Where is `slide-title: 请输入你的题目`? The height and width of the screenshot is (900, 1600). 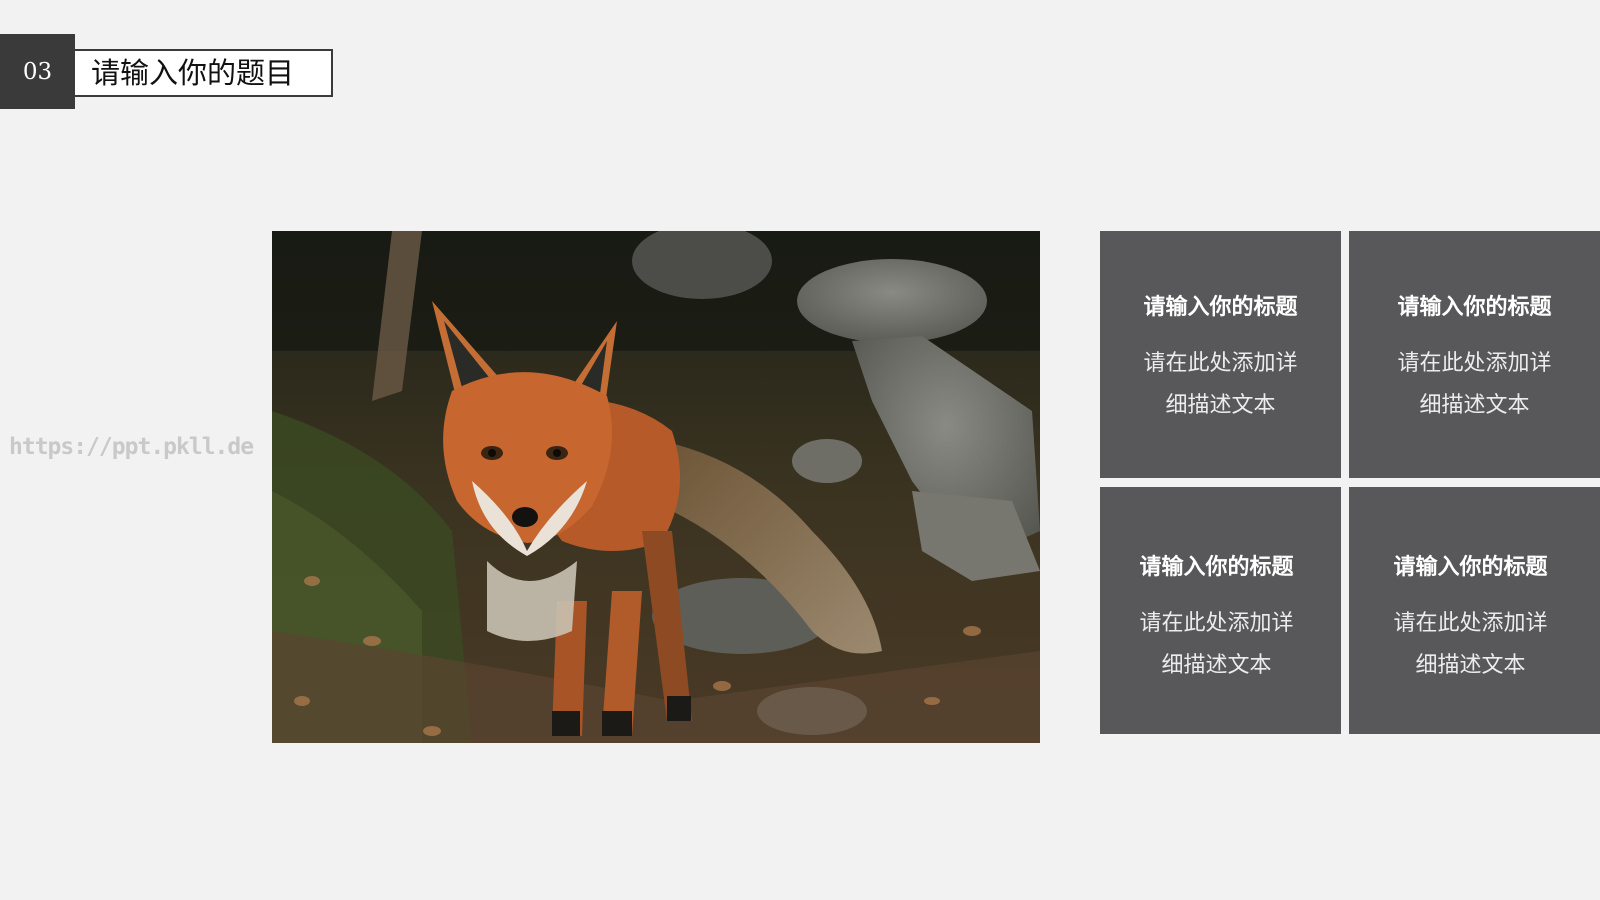 slide-title: 请输入你的题目 is located at coordinates (193, 72).